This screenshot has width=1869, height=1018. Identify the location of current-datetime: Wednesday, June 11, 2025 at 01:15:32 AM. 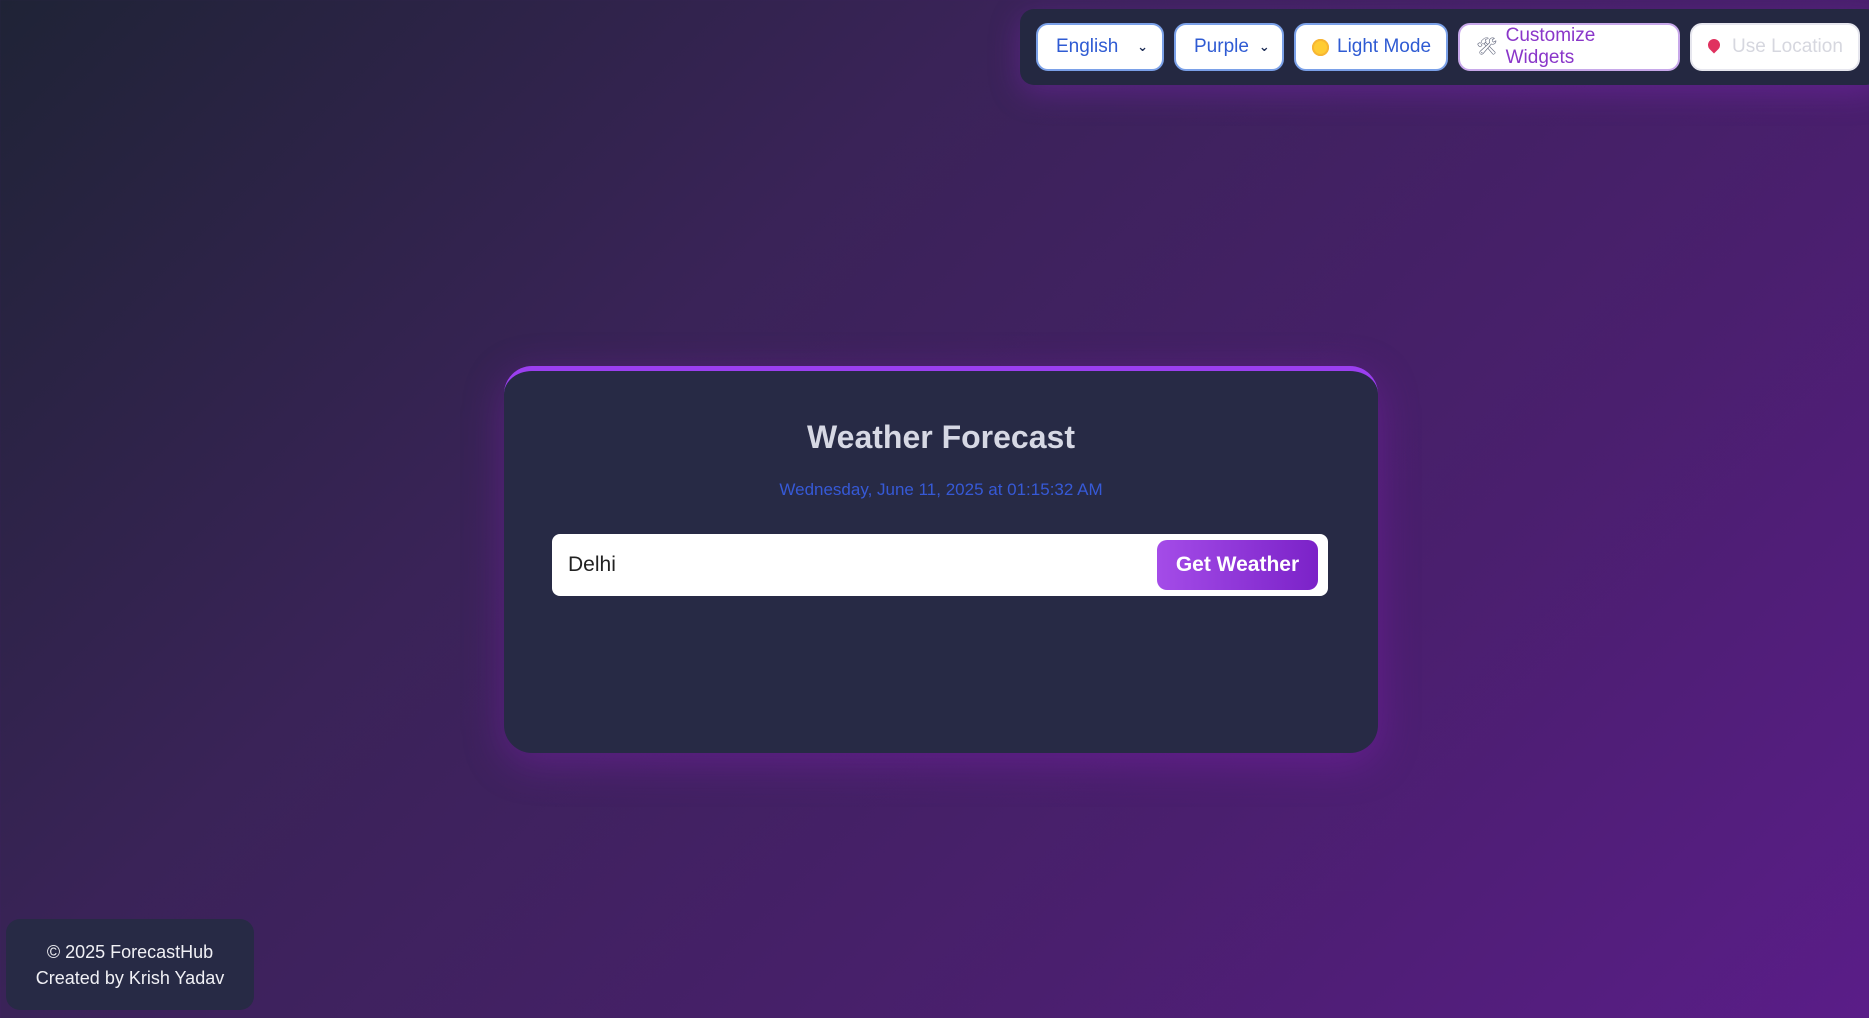
(941, 489).